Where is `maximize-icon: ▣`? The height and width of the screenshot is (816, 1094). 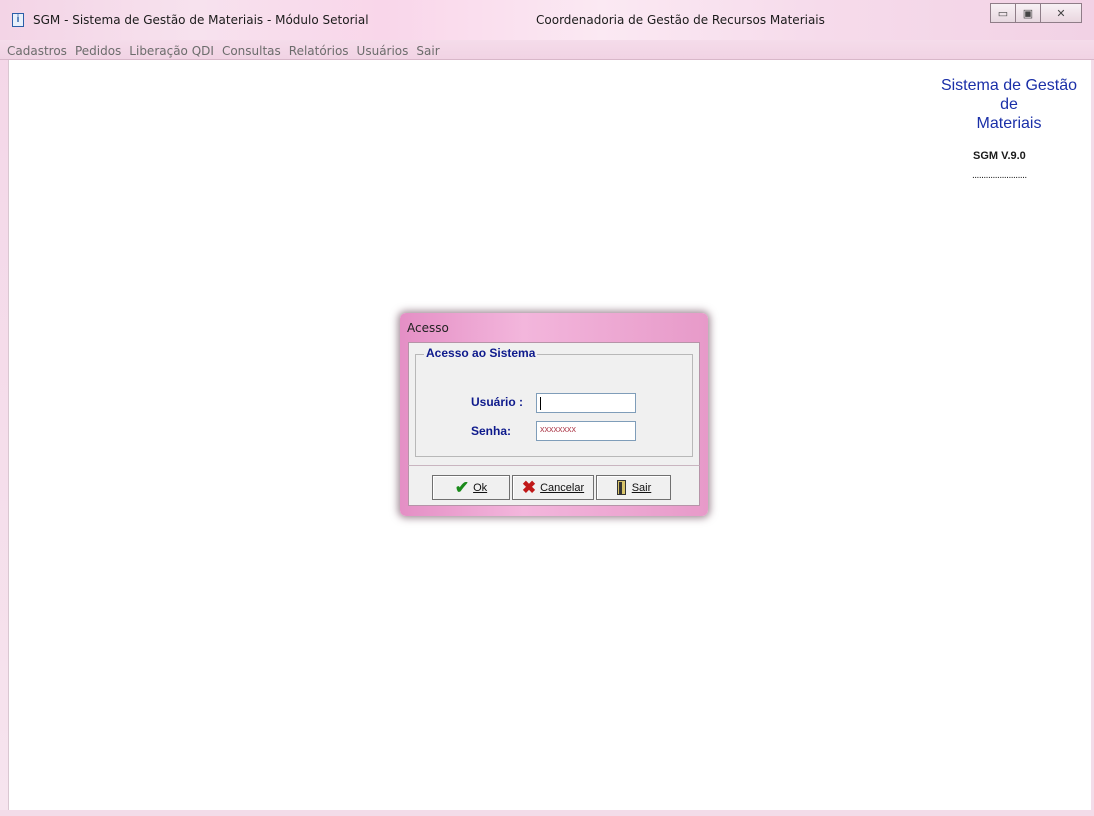
maximize-icon: ▣ is located at coordinates (1028, 13).